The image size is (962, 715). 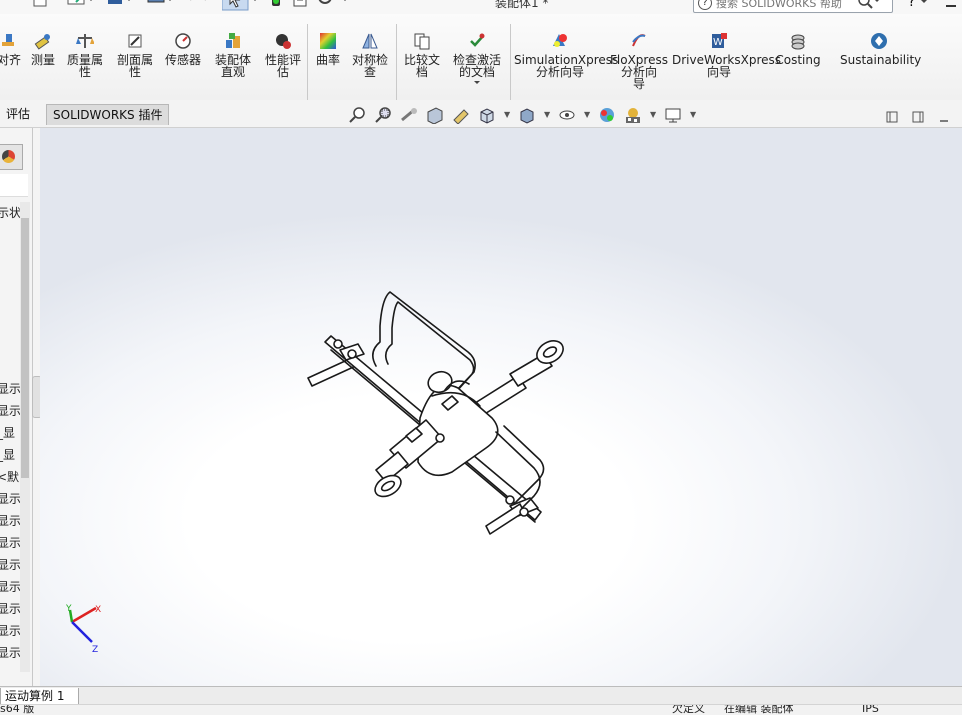 What do you see at coordinates (673, 115) in the screenshot?
I see `view-settings-icon` at bounding box center [673, 115].